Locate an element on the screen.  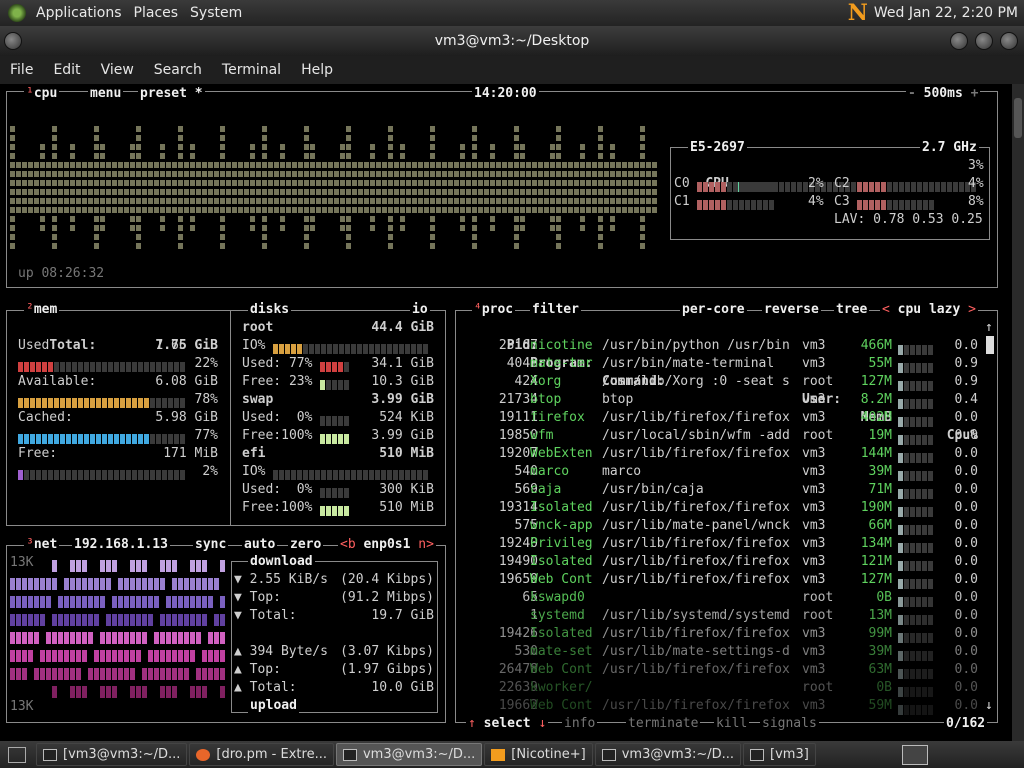
download-rate: ▼ 2.55 KiB/s (20.4 Kibps) is located at coordinates (334, 579).